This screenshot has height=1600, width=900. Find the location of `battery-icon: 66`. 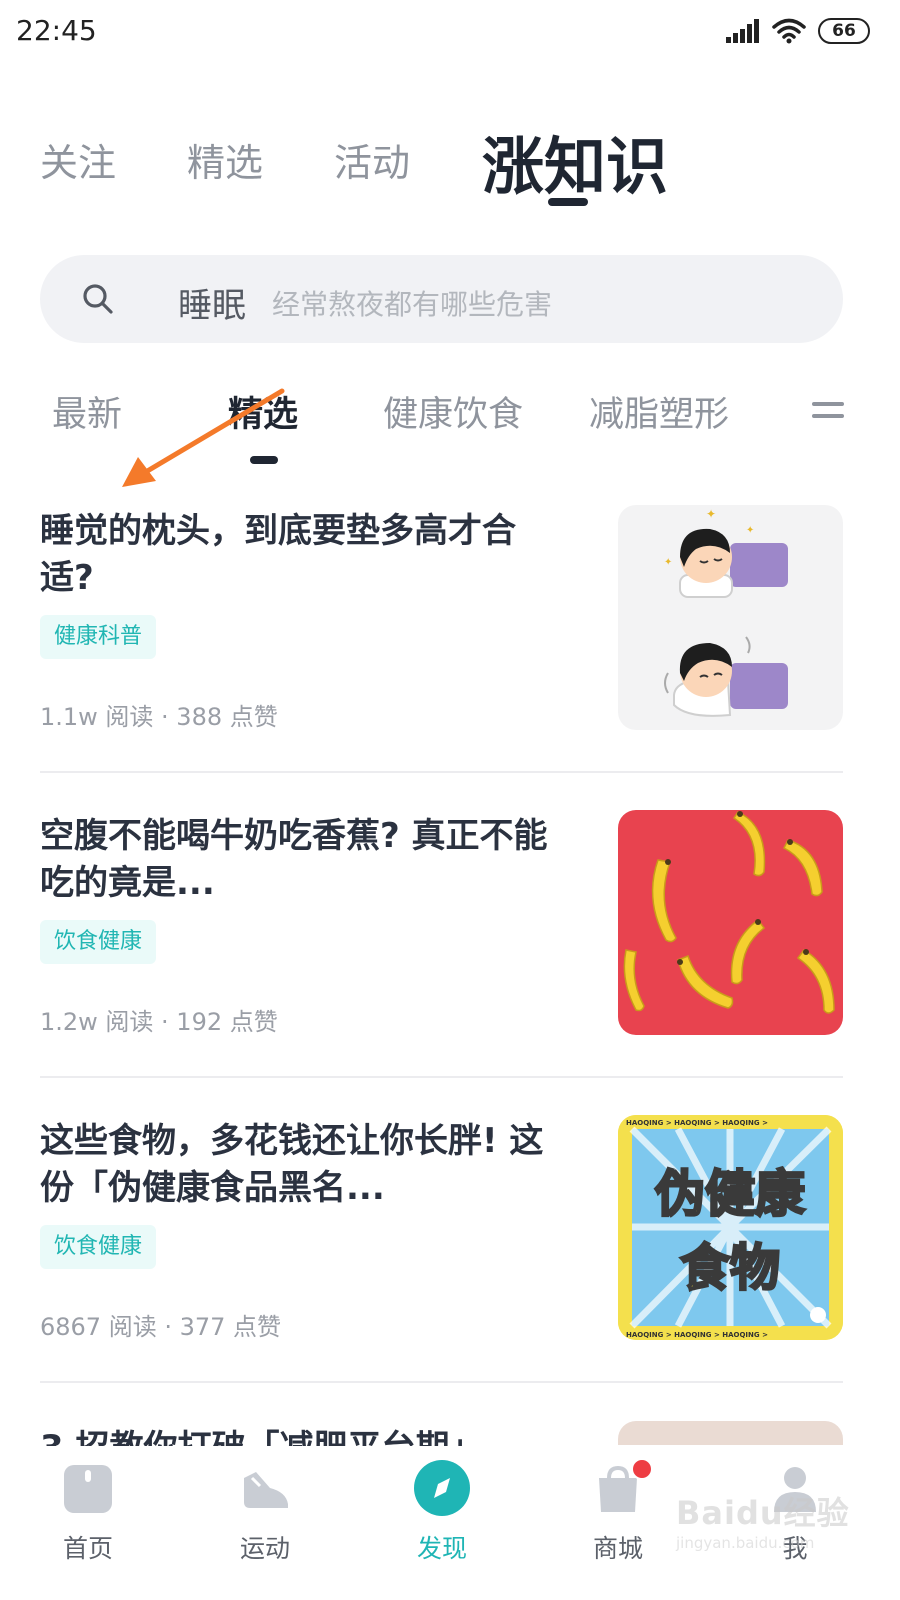

battery-icon: 66 is located at coordinates (844, 31).